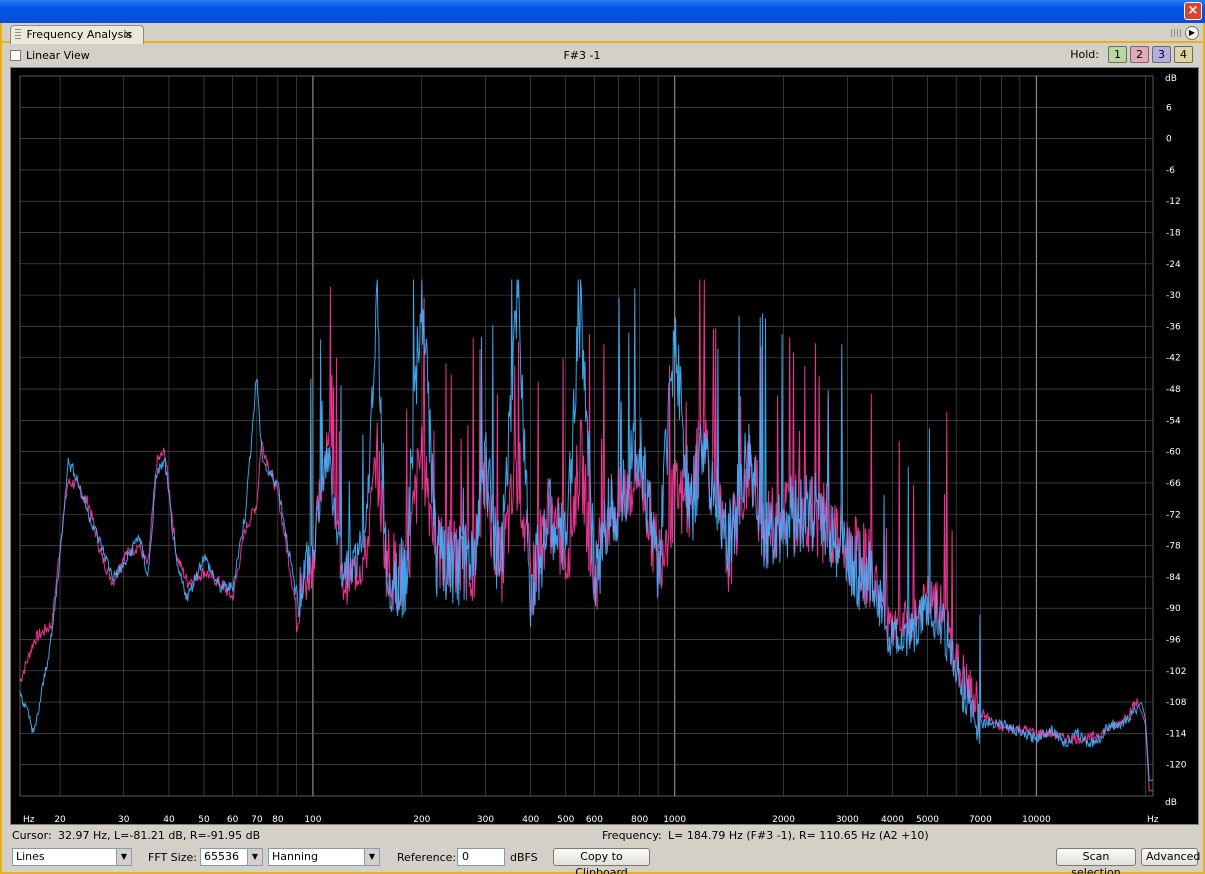  Describe the element at coordinates (674, 819) in the screenshot. I see `x-tick-label: 1000` at that location.